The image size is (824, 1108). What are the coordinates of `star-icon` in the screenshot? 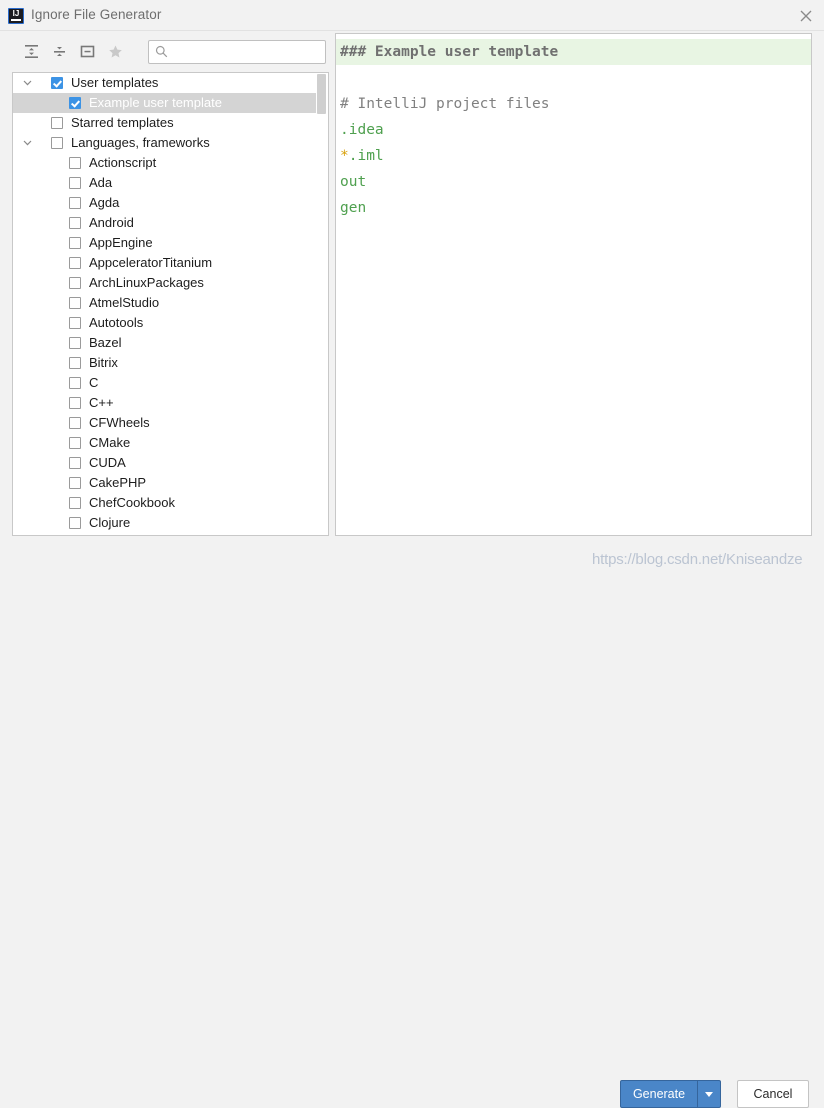 It's located at (115, 52).